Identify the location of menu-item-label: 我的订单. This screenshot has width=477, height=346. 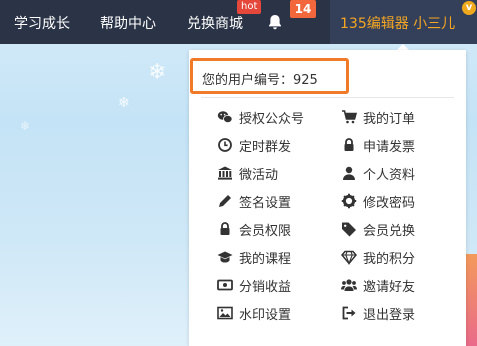
(389, 119).